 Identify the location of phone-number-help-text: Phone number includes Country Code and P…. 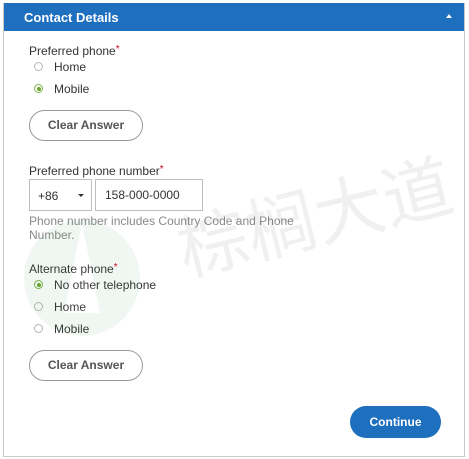
(161, 228).